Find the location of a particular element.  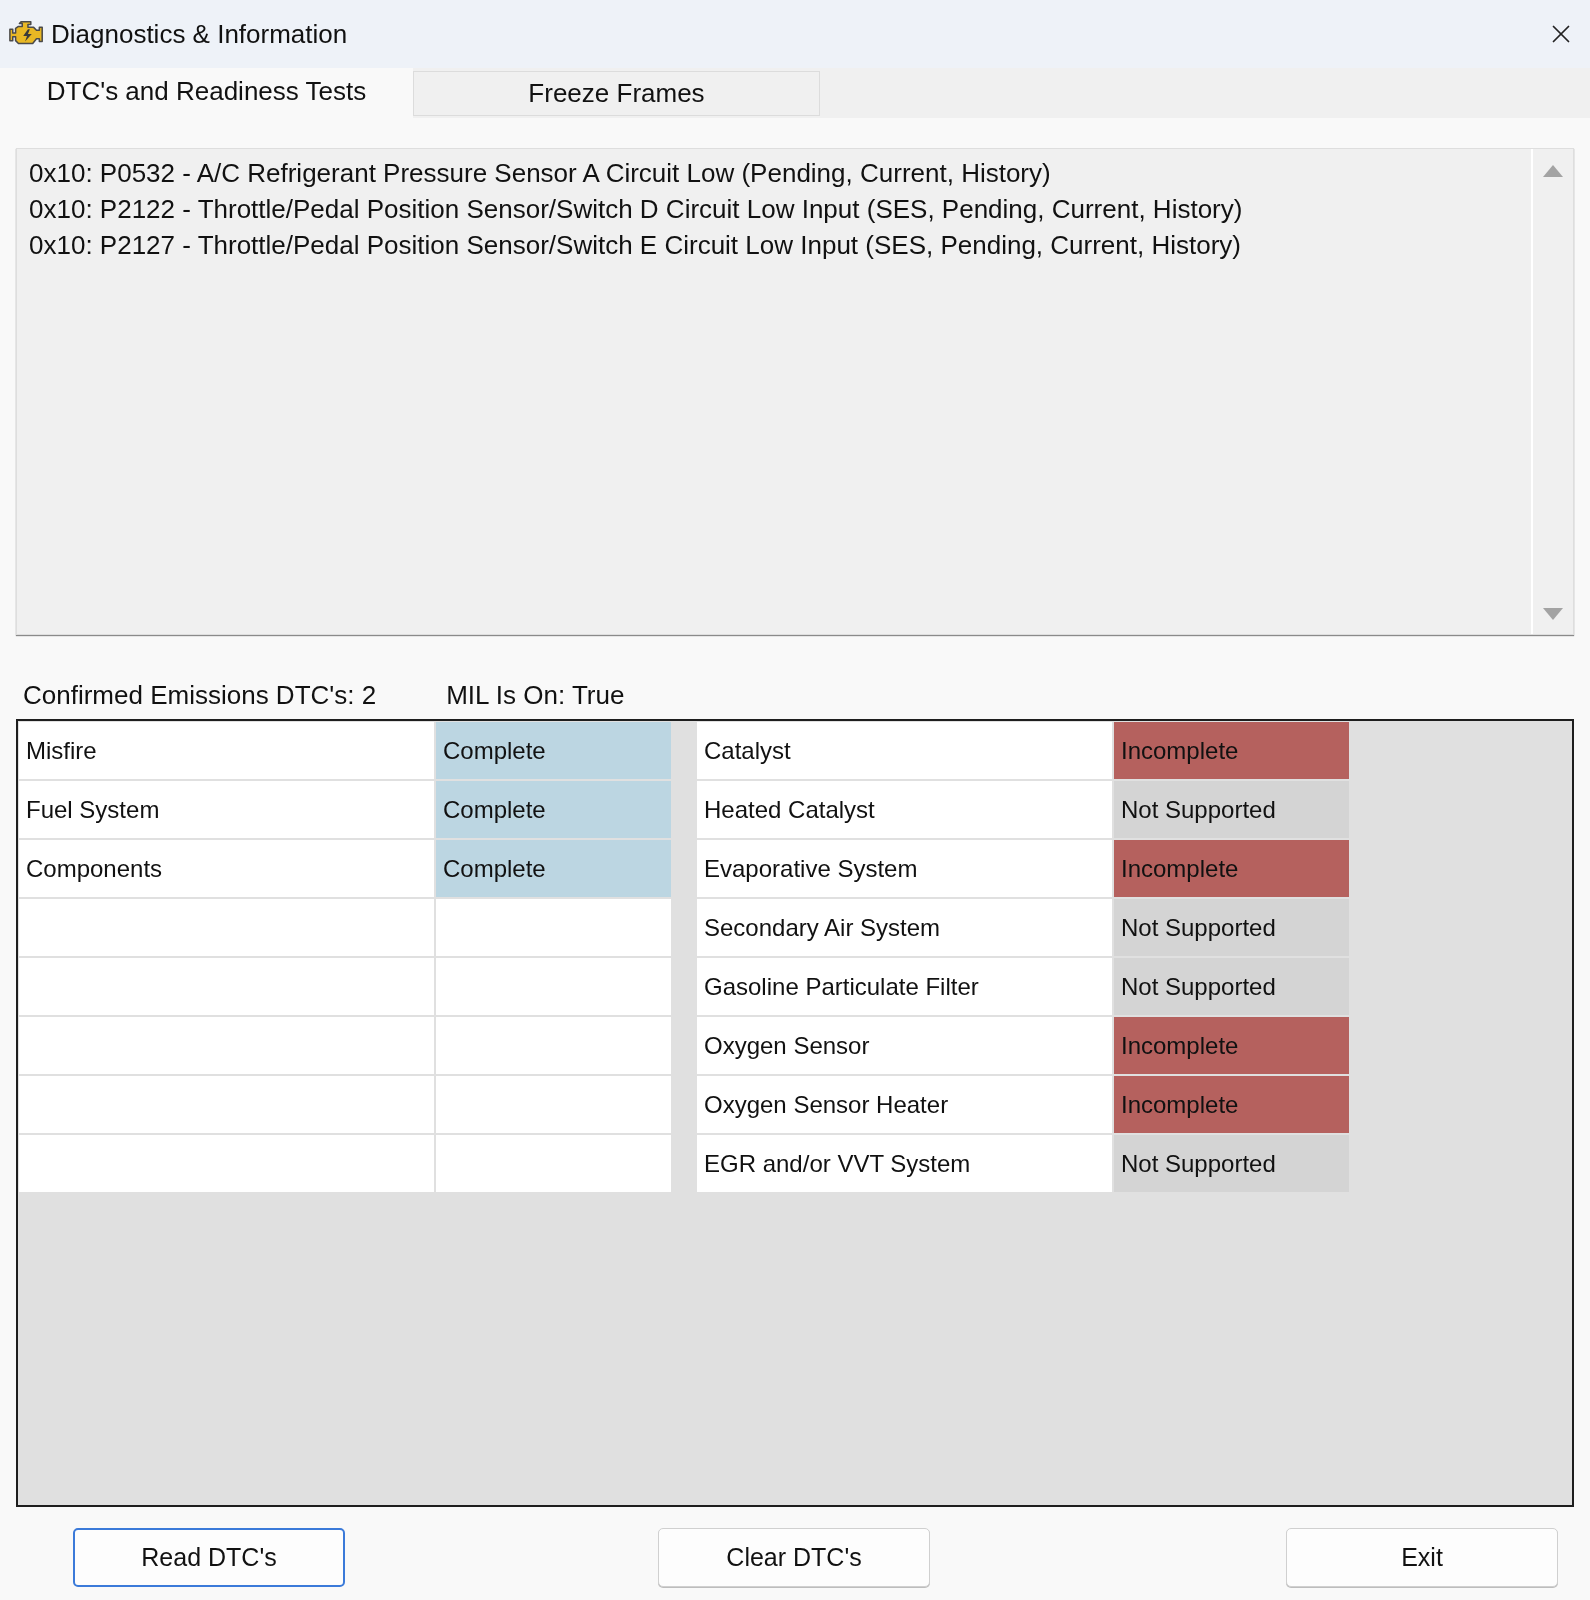

mil-status: MIL Is On: True is located at coordinates (535, 695).